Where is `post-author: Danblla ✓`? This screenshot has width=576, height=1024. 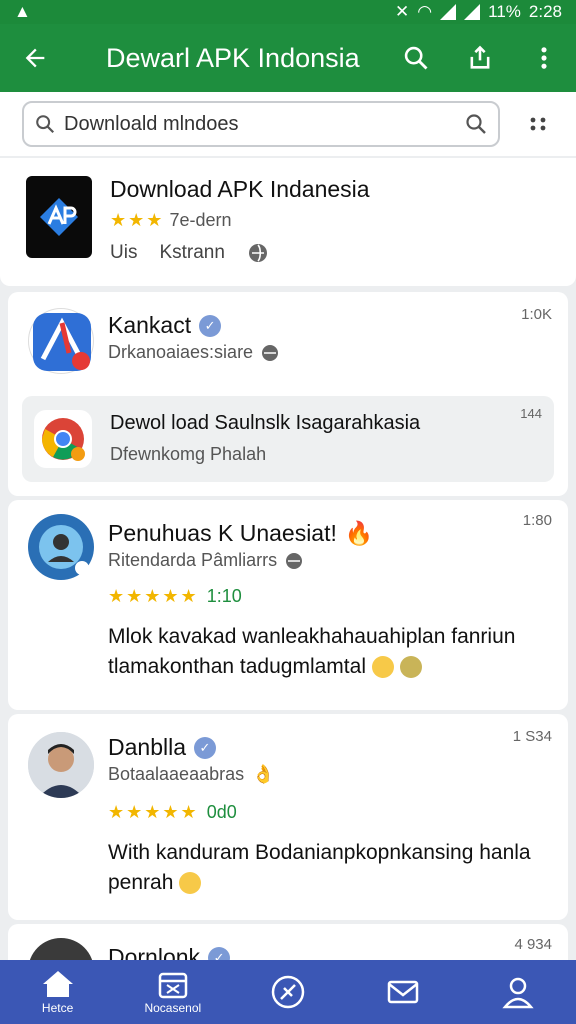
post-author: Danblla ✓ is located at coordinates (162, 747).